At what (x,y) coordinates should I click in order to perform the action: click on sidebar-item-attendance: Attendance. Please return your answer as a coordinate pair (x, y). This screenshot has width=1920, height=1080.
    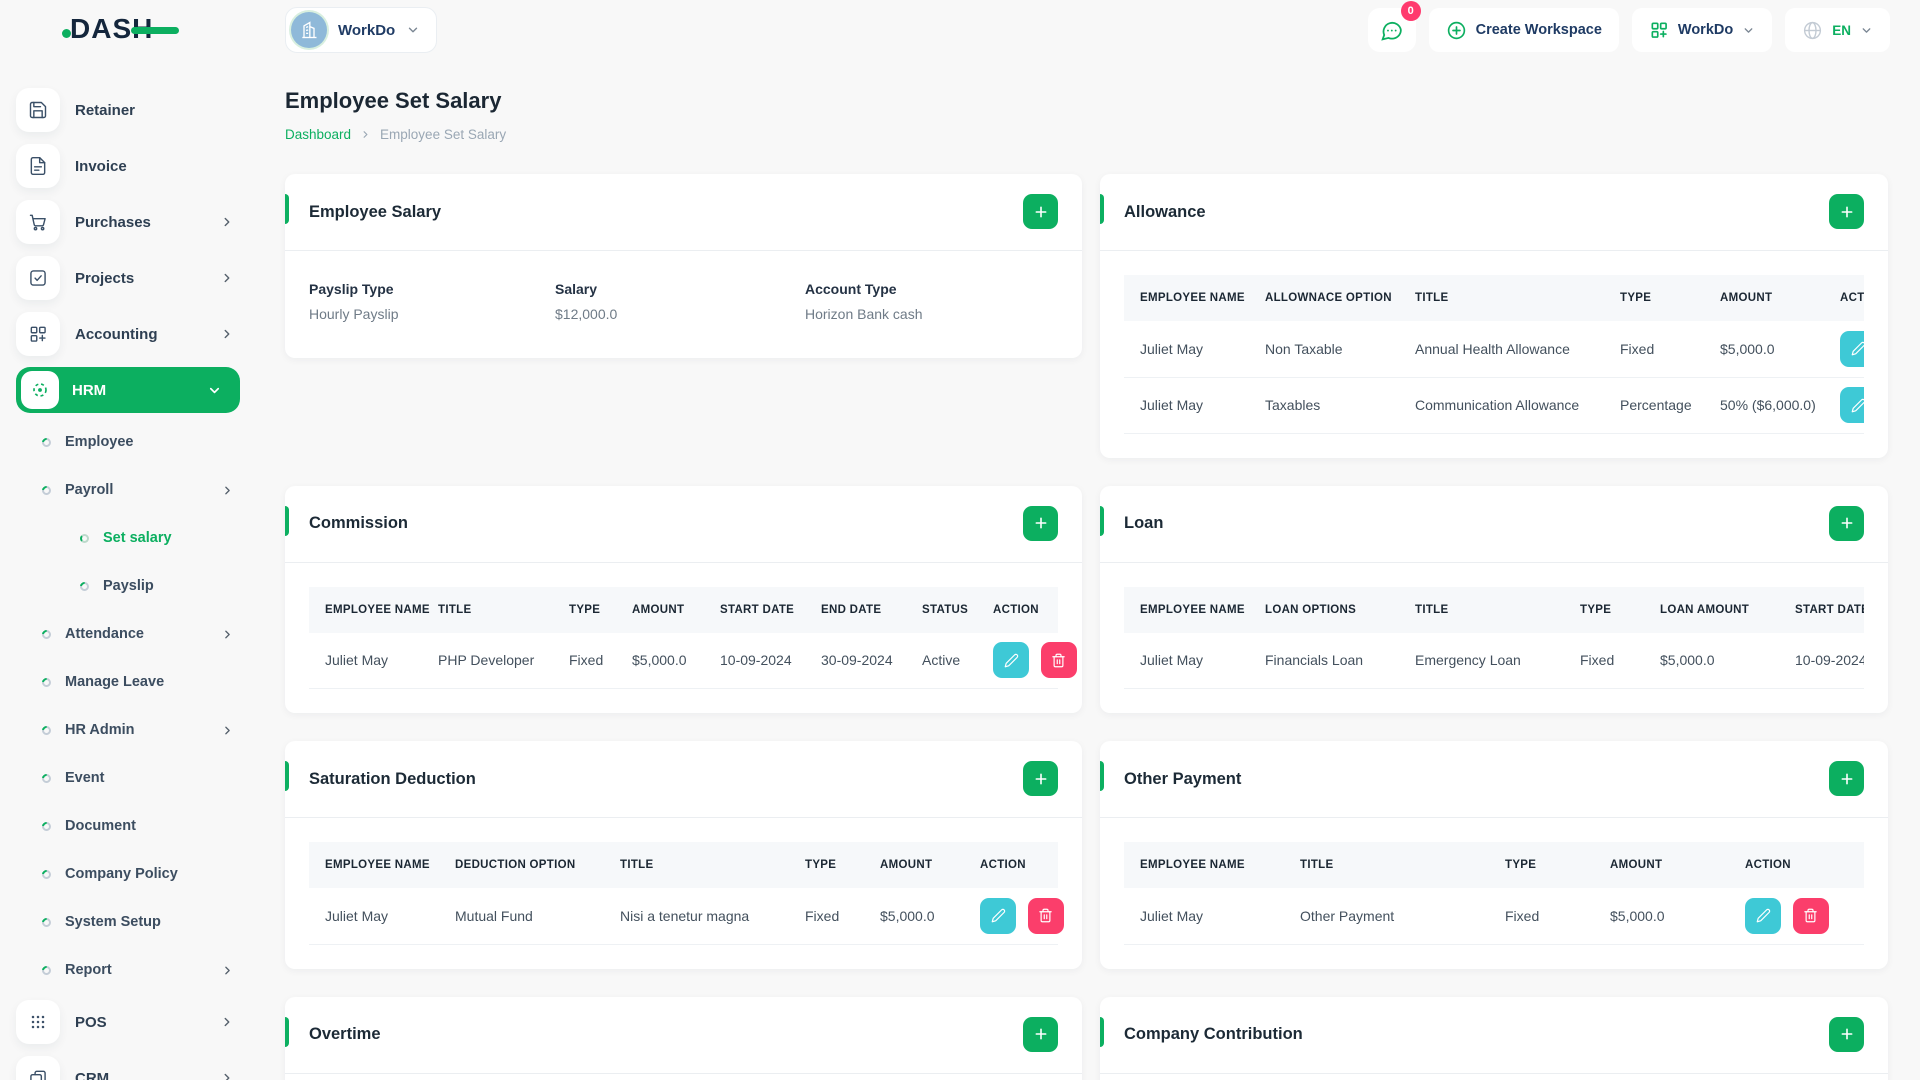
    Looking at the image, I should click on (138, 634).